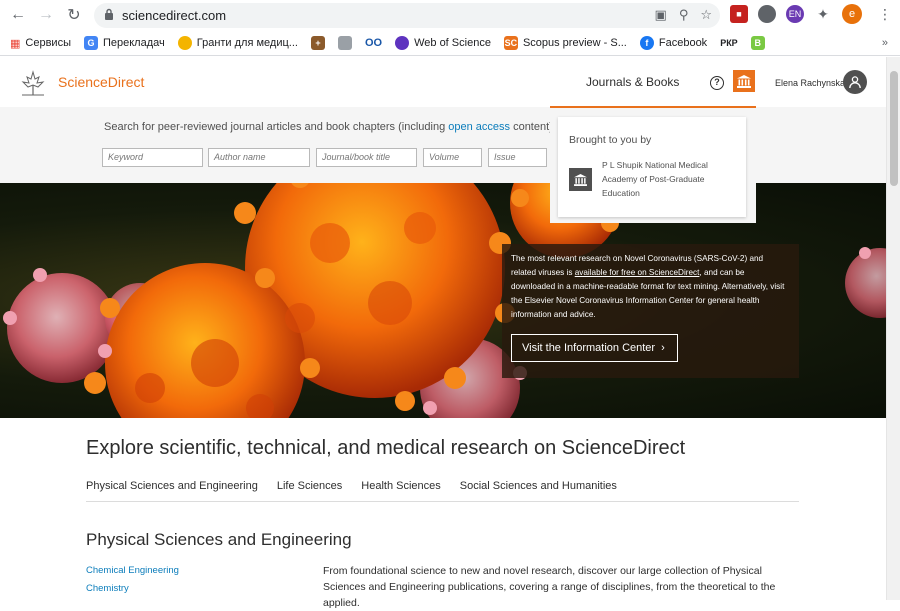 The height and width of the screenshot is (611, 900). I want to click on address-bar: sciencedirect.com ▣ ⚲ ☆, so click(407, 15).